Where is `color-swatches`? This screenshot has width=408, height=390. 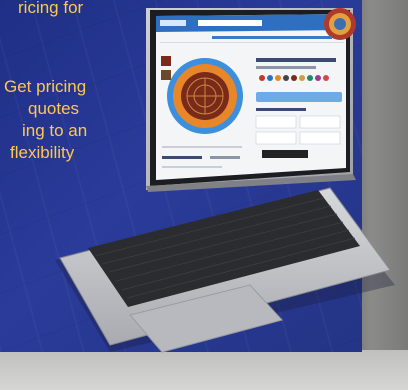
color-swatches is located at coordinates (294, 78).